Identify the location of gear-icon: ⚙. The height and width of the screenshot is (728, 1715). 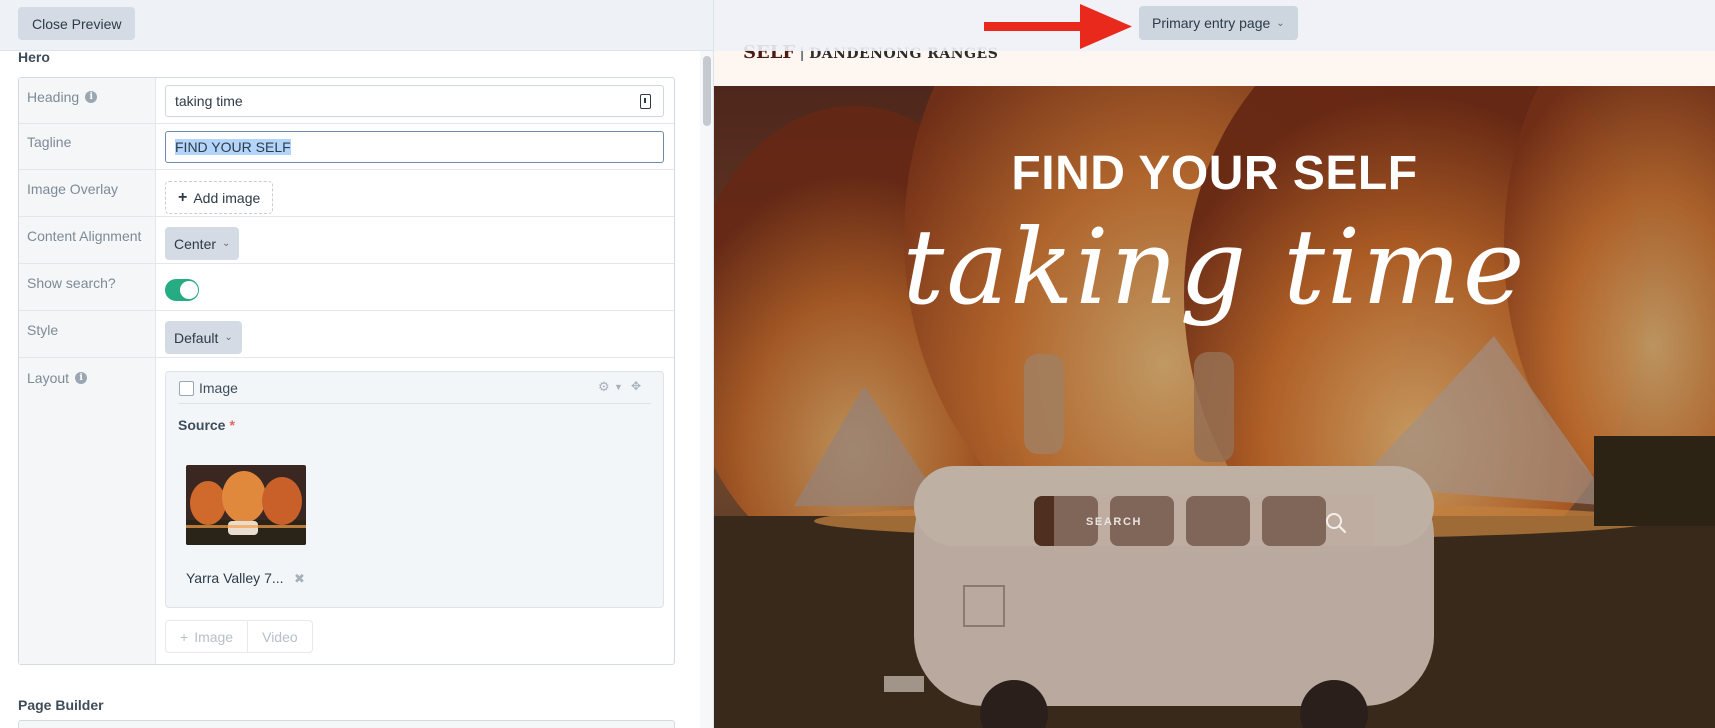
(604, 387).